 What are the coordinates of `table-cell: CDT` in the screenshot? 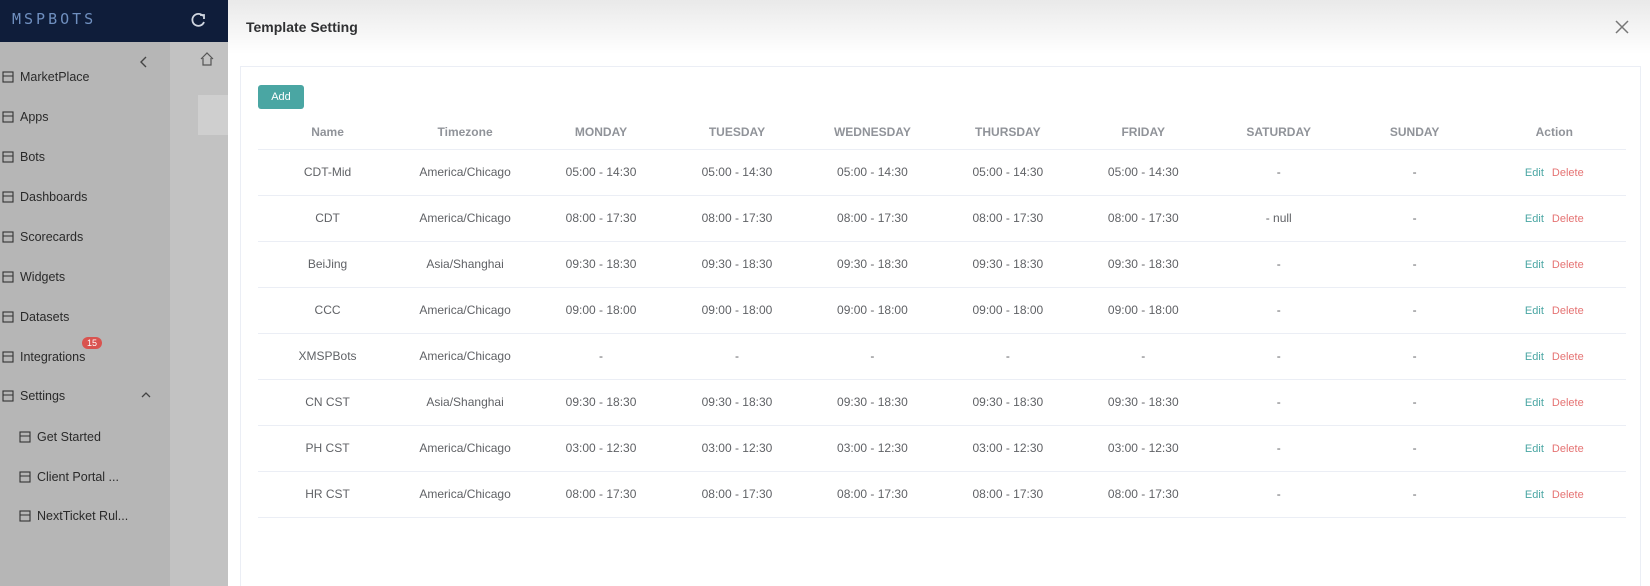 It's located at (328, 218).